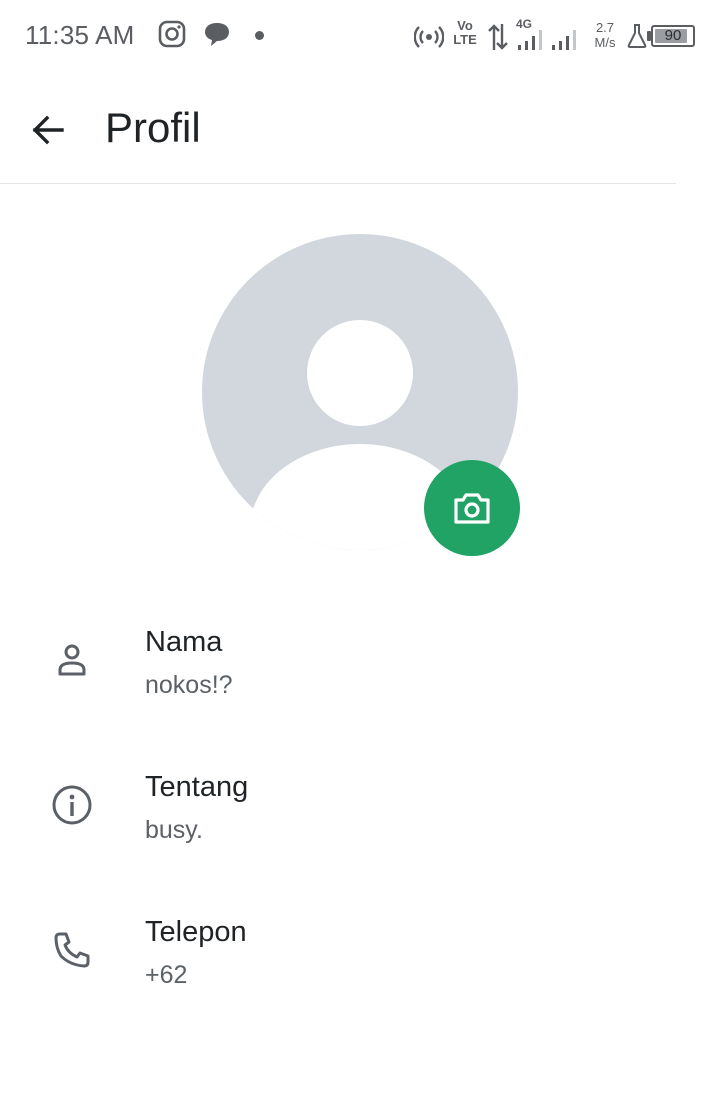 This screenshot has width=720, height=1104. Describe the element at coordinates (498, 37) in the screenshot. I see `data-arrows-icon` at that location.